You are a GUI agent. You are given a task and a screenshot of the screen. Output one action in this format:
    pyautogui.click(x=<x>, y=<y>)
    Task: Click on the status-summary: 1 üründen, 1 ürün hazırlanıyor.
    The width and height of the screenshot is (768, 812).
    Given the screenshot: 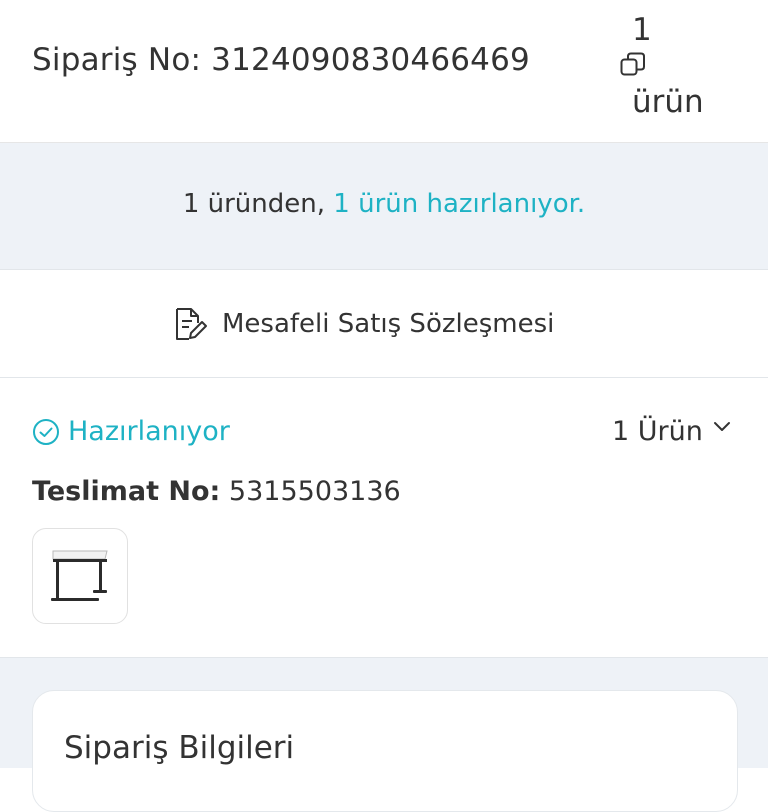 What is the action you would take?
    pyautogui.click(x=384, y=204)
    